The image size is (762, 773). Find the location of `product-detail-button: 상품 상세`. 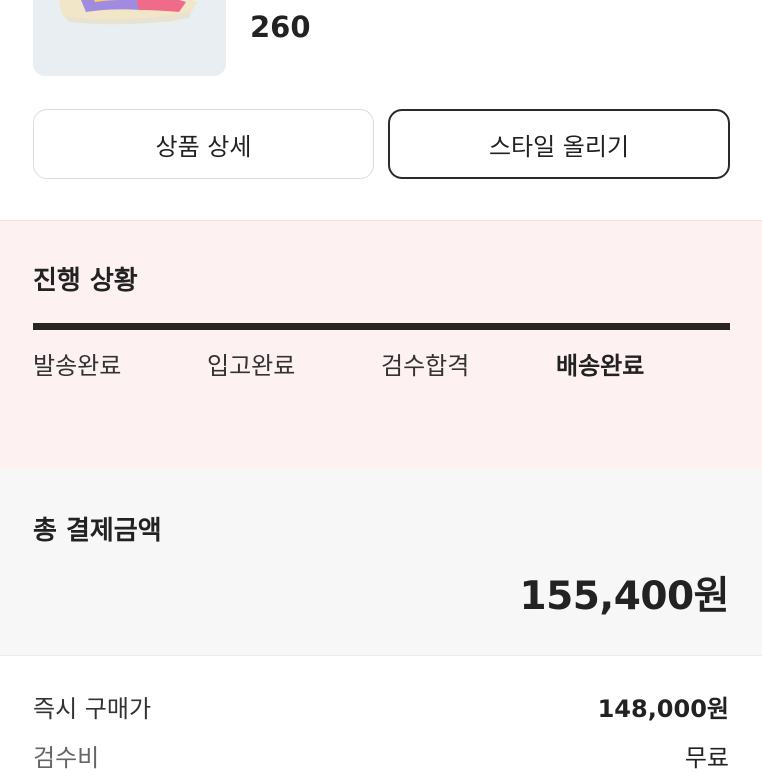

product-detail-button: 상품 상세 is located at coordinates (203, 144).